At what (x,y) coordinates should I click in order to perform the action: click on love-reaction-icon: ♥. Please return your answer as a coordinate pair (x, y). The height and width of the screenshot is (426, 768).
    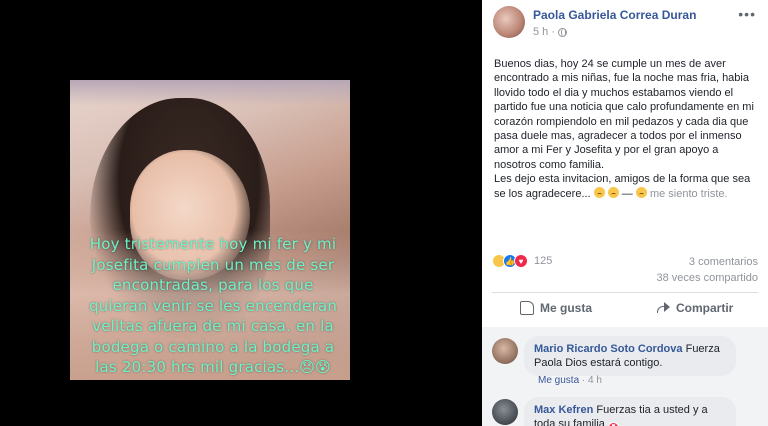
    Looking at the image, I should click on (521, 261).